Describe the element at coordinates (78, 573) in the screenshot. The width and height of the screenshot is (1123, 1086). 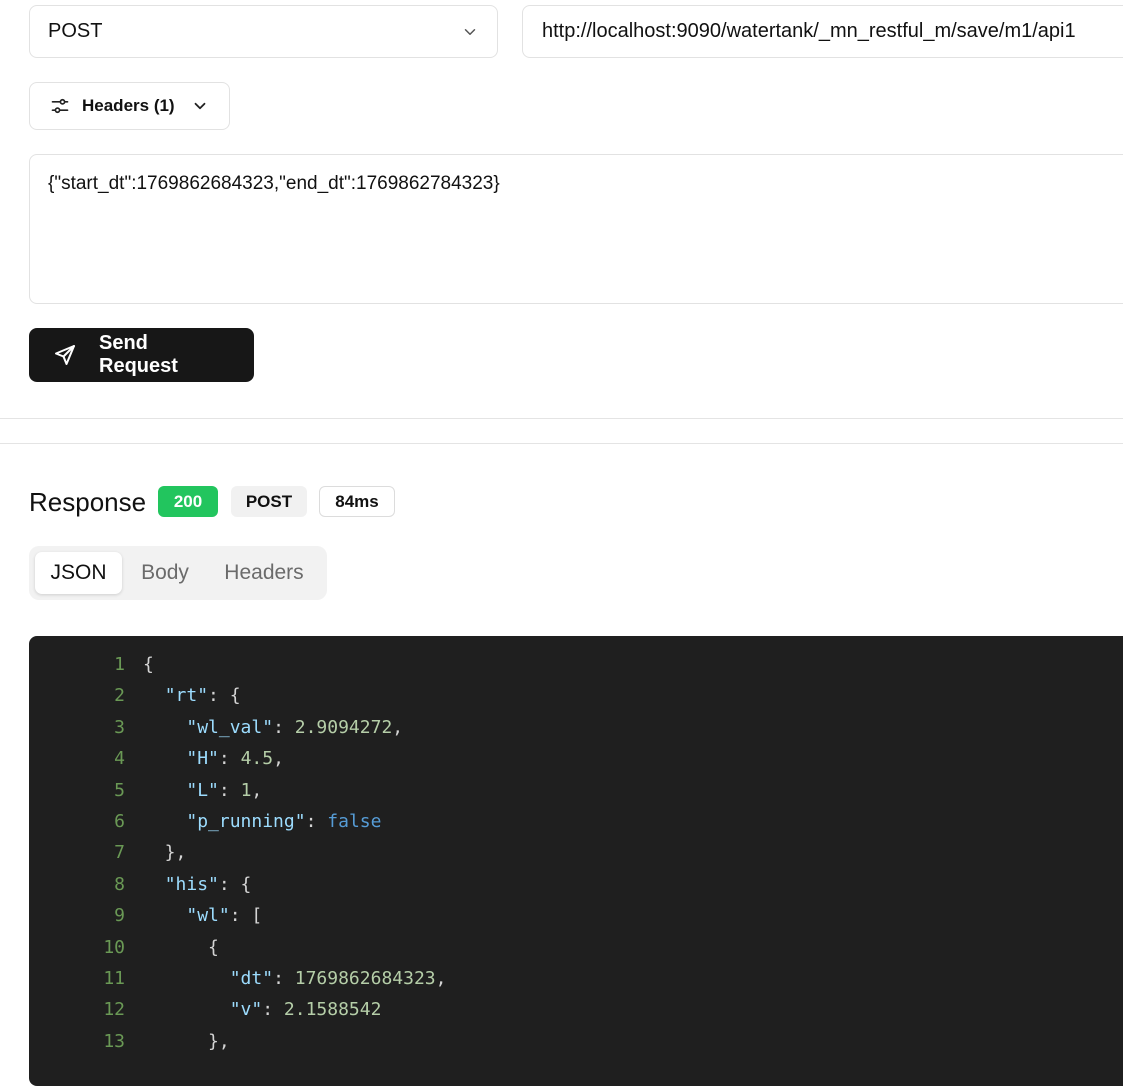
I see `tab-json: JSON` at that location.